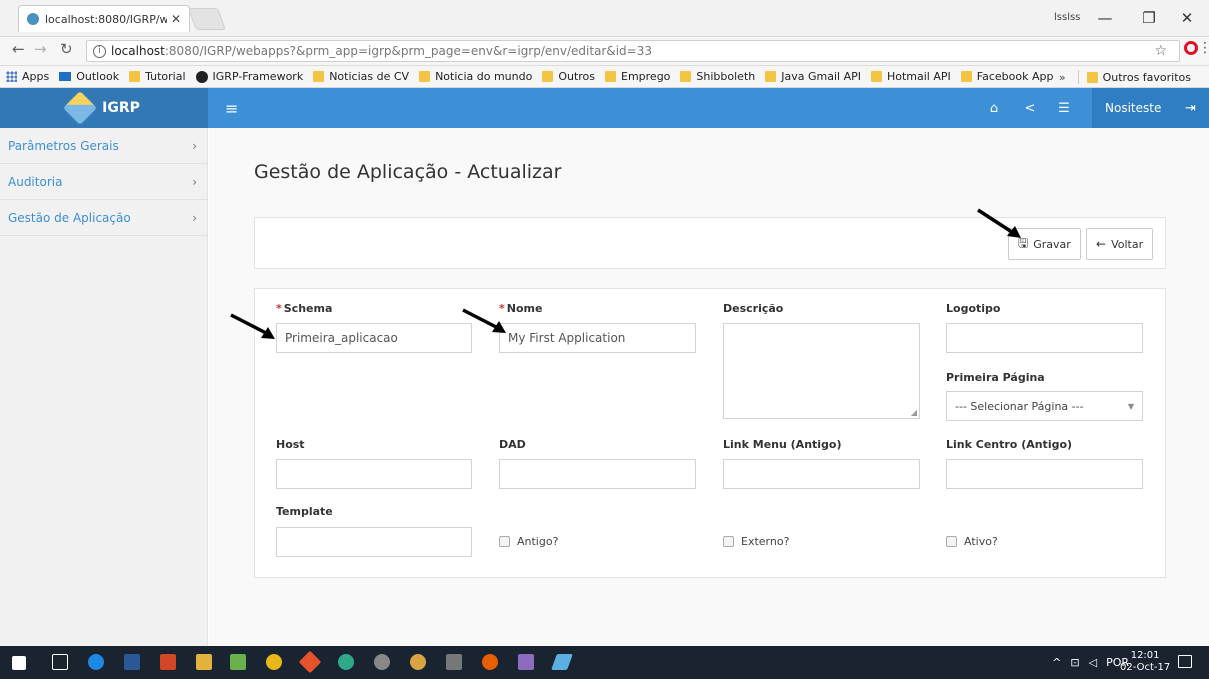 This screenshot has height=679, width=1209. What do you see at coordinates (103, 218) in the screenshot?
I see `sidebar-item-gestao-aplicacao: Gestão de Aplicação ›` at bounding box center [103, 218].